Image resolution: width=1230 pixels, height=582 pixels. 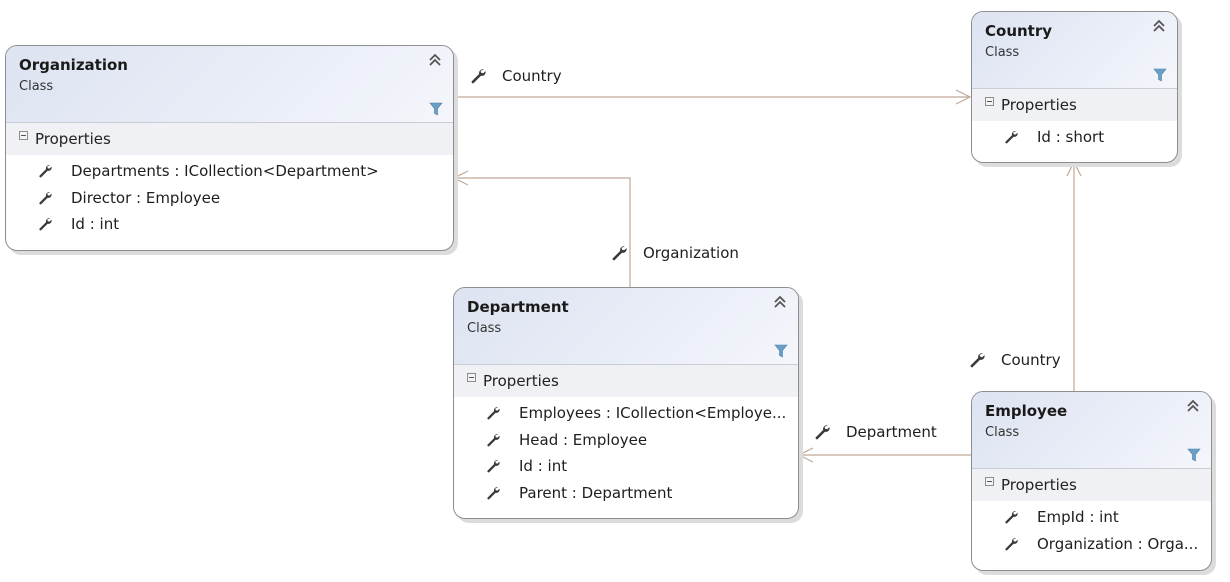 I want to click on property-item: Id : short, so click(x=1074, y=137).